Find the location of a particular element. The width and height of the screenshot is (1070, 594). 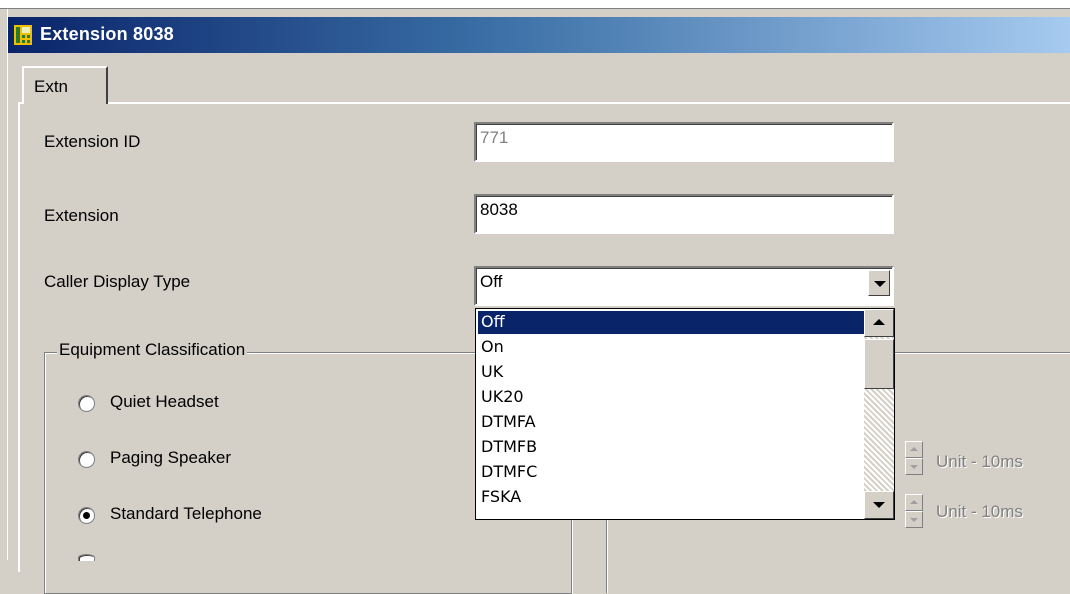

scroll-thumb is located at coordinates (879, 364).